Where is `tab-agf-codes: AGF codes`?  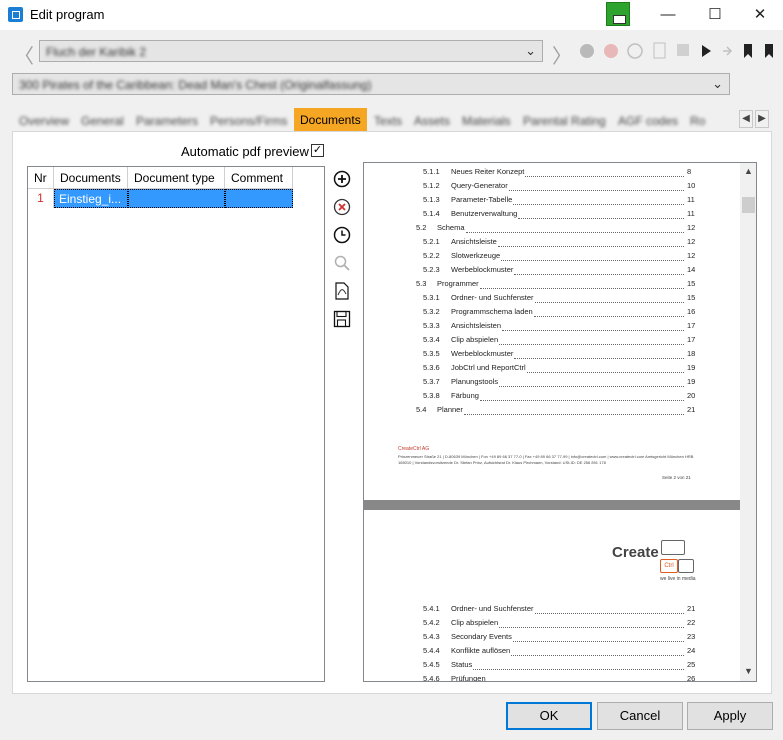 tab-agf-codes: AGF codes is located at coordinates (648, 121).